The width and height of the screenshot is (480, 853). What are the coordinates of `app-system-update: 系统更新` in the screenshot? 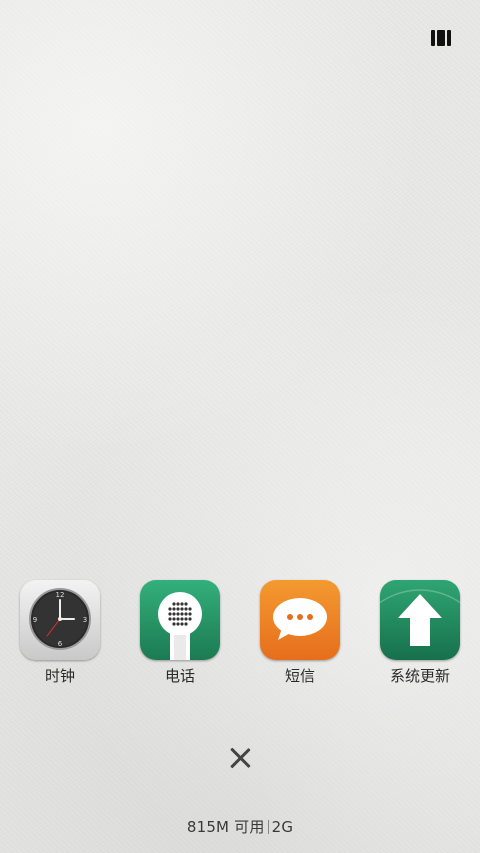 It's located at (420, 632).